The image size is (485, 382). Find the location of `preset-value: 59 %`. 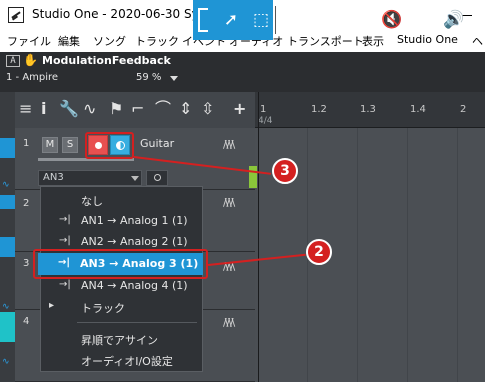

preset-value: 59 % is located at coordinates (148, 77).